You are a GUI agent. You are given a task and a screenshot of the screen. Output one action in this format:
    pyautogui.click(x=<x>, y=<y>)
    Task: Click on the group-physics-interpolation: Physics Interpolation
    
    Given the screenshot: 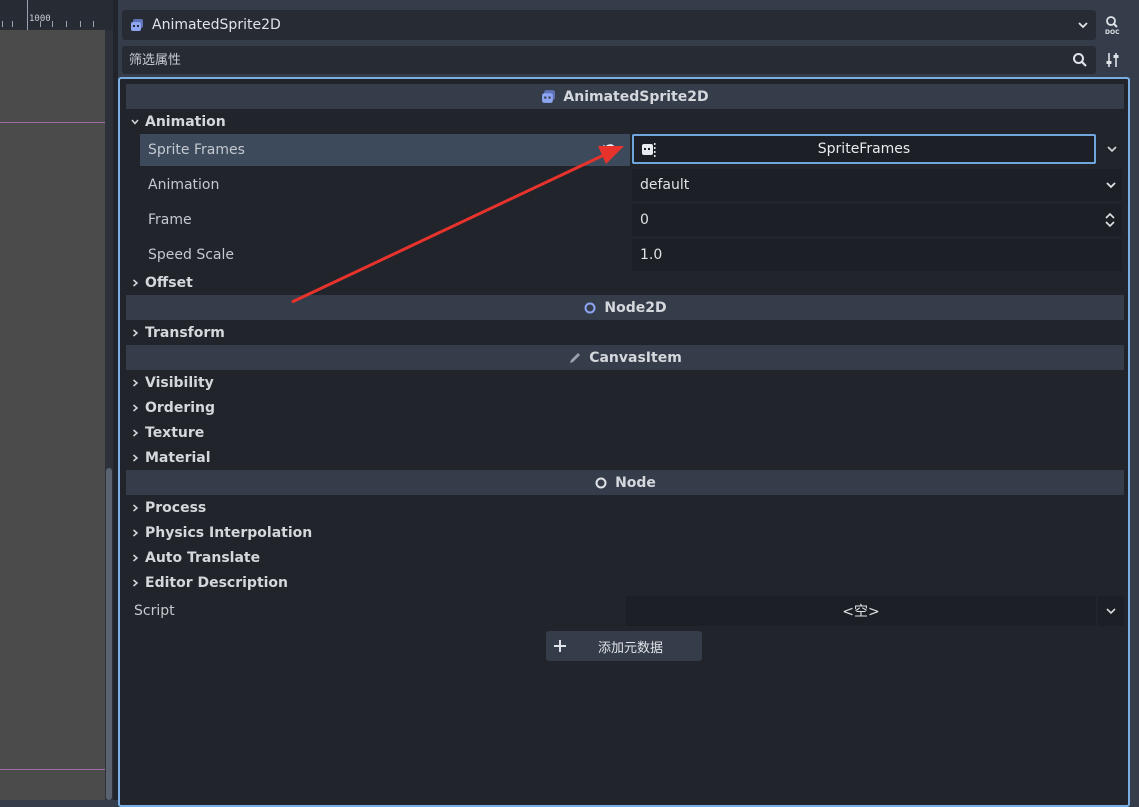 What is the action you would take?
    pyautogui.click(x=625, y=532)
    